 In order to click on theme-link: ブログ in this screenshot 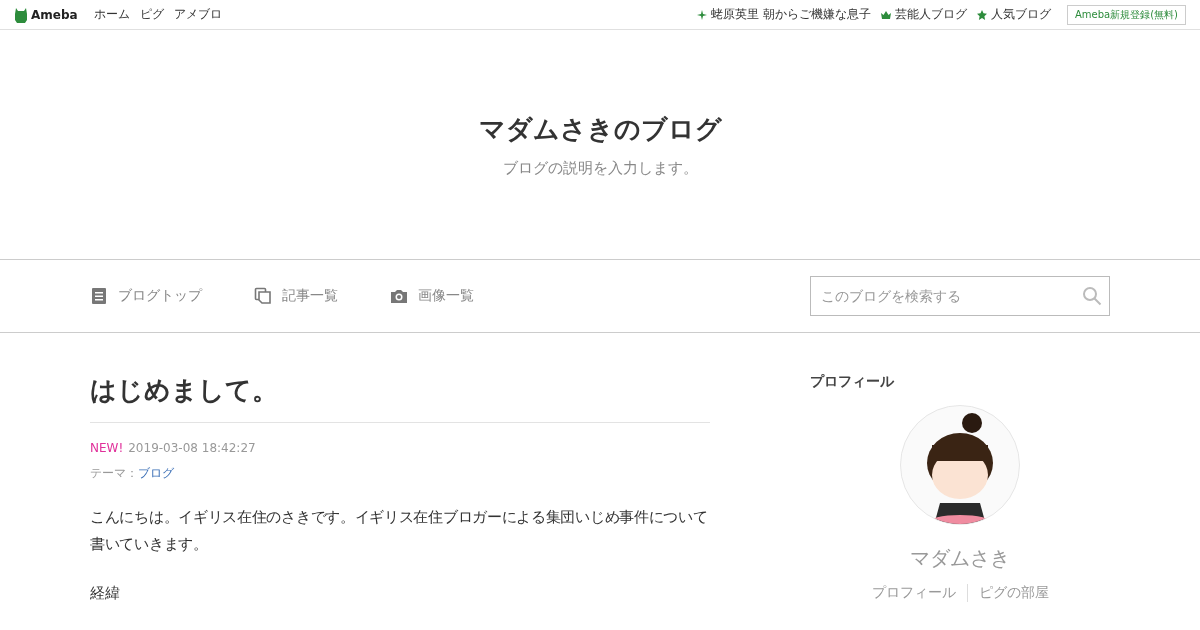, I will do `click(156, 473)`.